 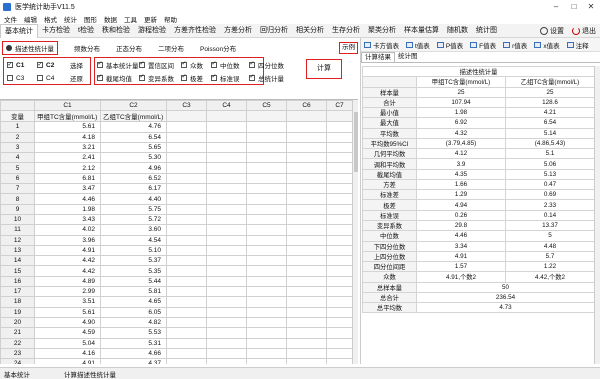 What do you see at coordinates (67, 168) in the screenshot?
I see `grid-cell: 2.12` at bounding box center [67, 168].